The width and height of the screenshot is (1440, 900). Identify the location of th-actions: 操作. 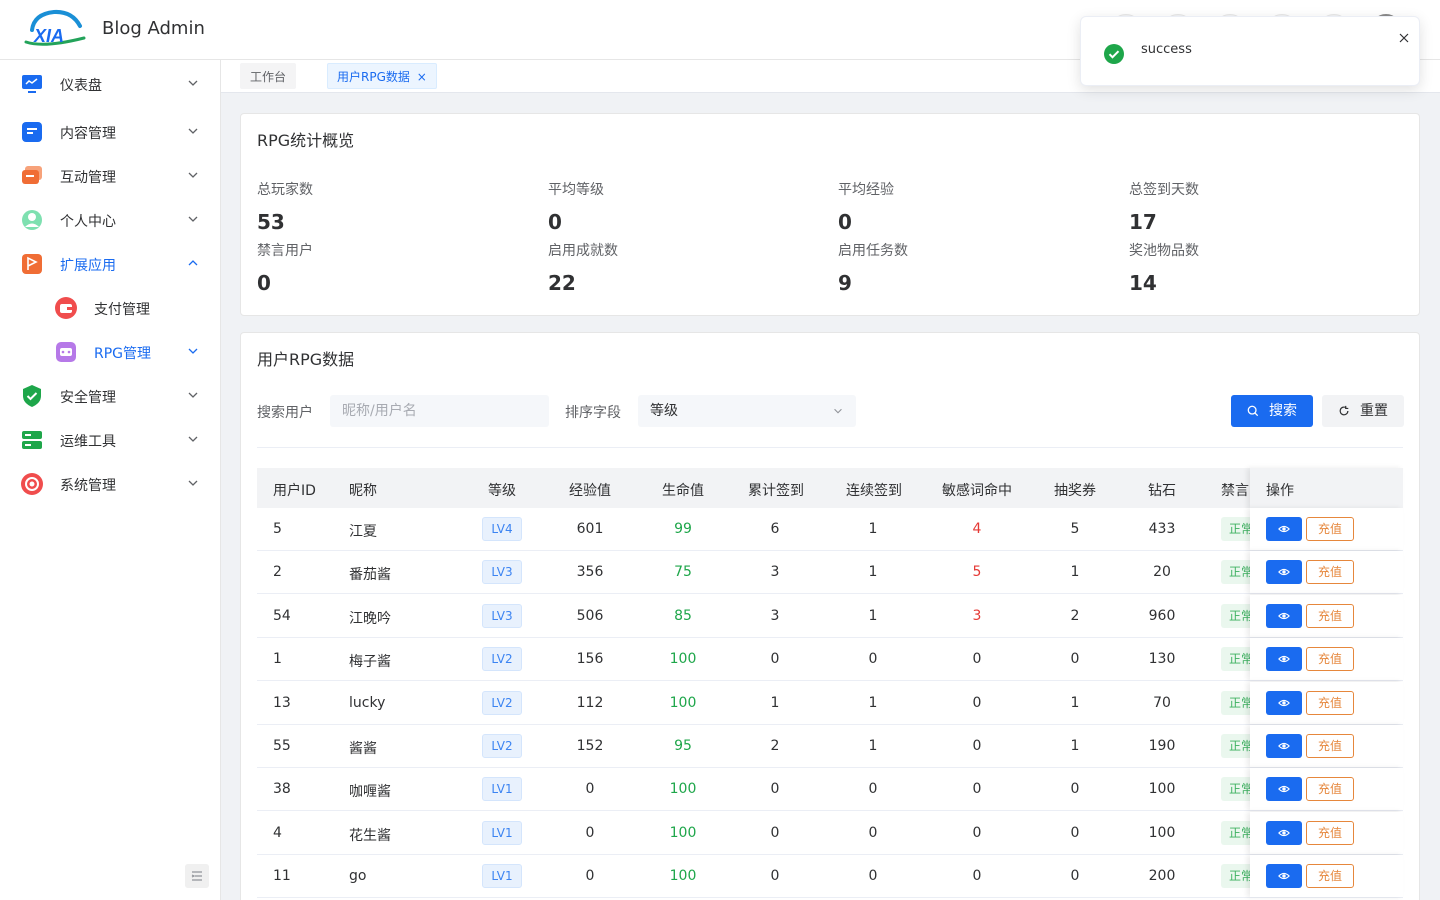
(1280, 491).